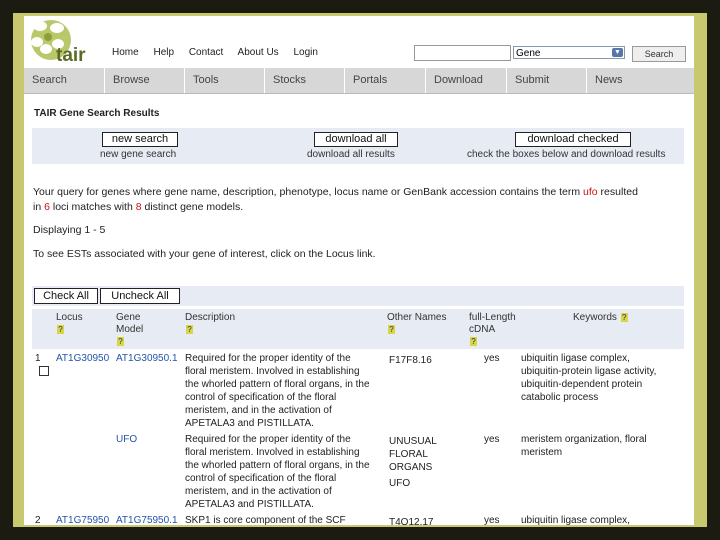  Describe the element at coordinates (210, 317) in the screenshot. I see `col-description-label: Description` at that location.